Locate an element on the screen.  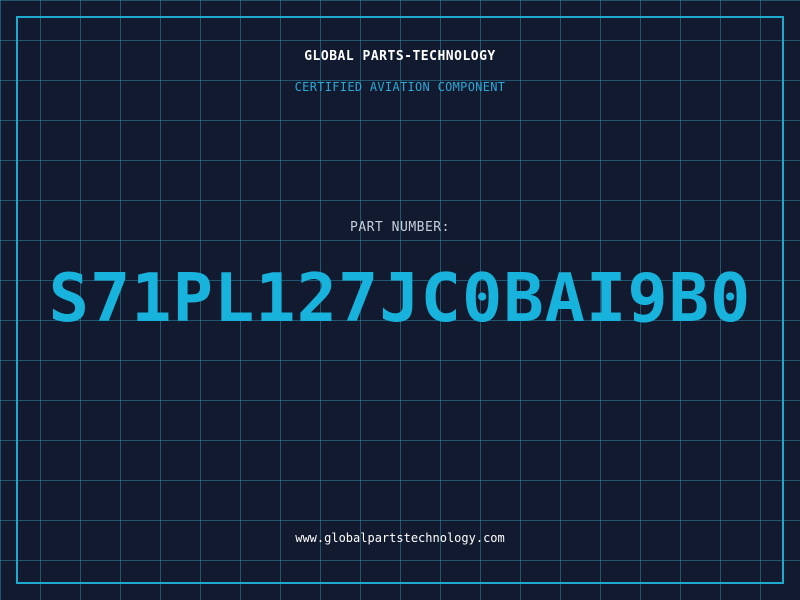
company-name: GLOBAL PARTS-TECHNOLOGY is located at coordinates (400, 56).